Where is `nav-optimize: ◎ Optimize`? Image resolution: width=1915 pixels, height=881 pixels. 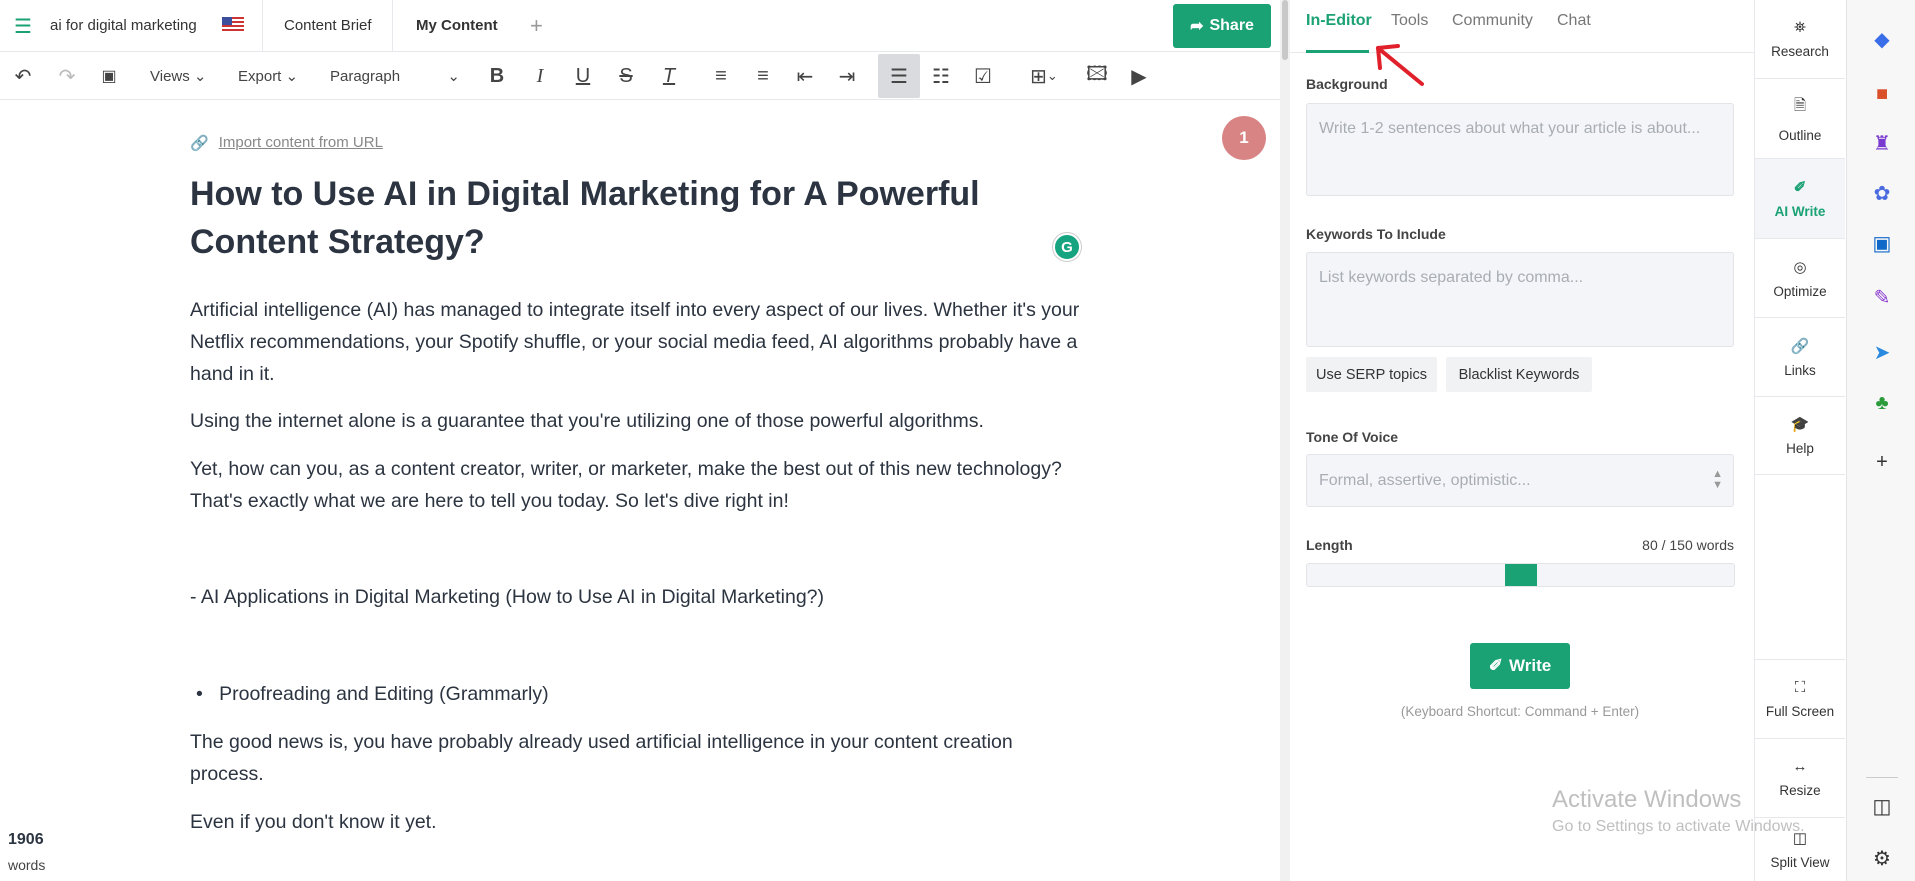 nav-optimize: ◎ Optimize is located at coordinates (1800, 278).